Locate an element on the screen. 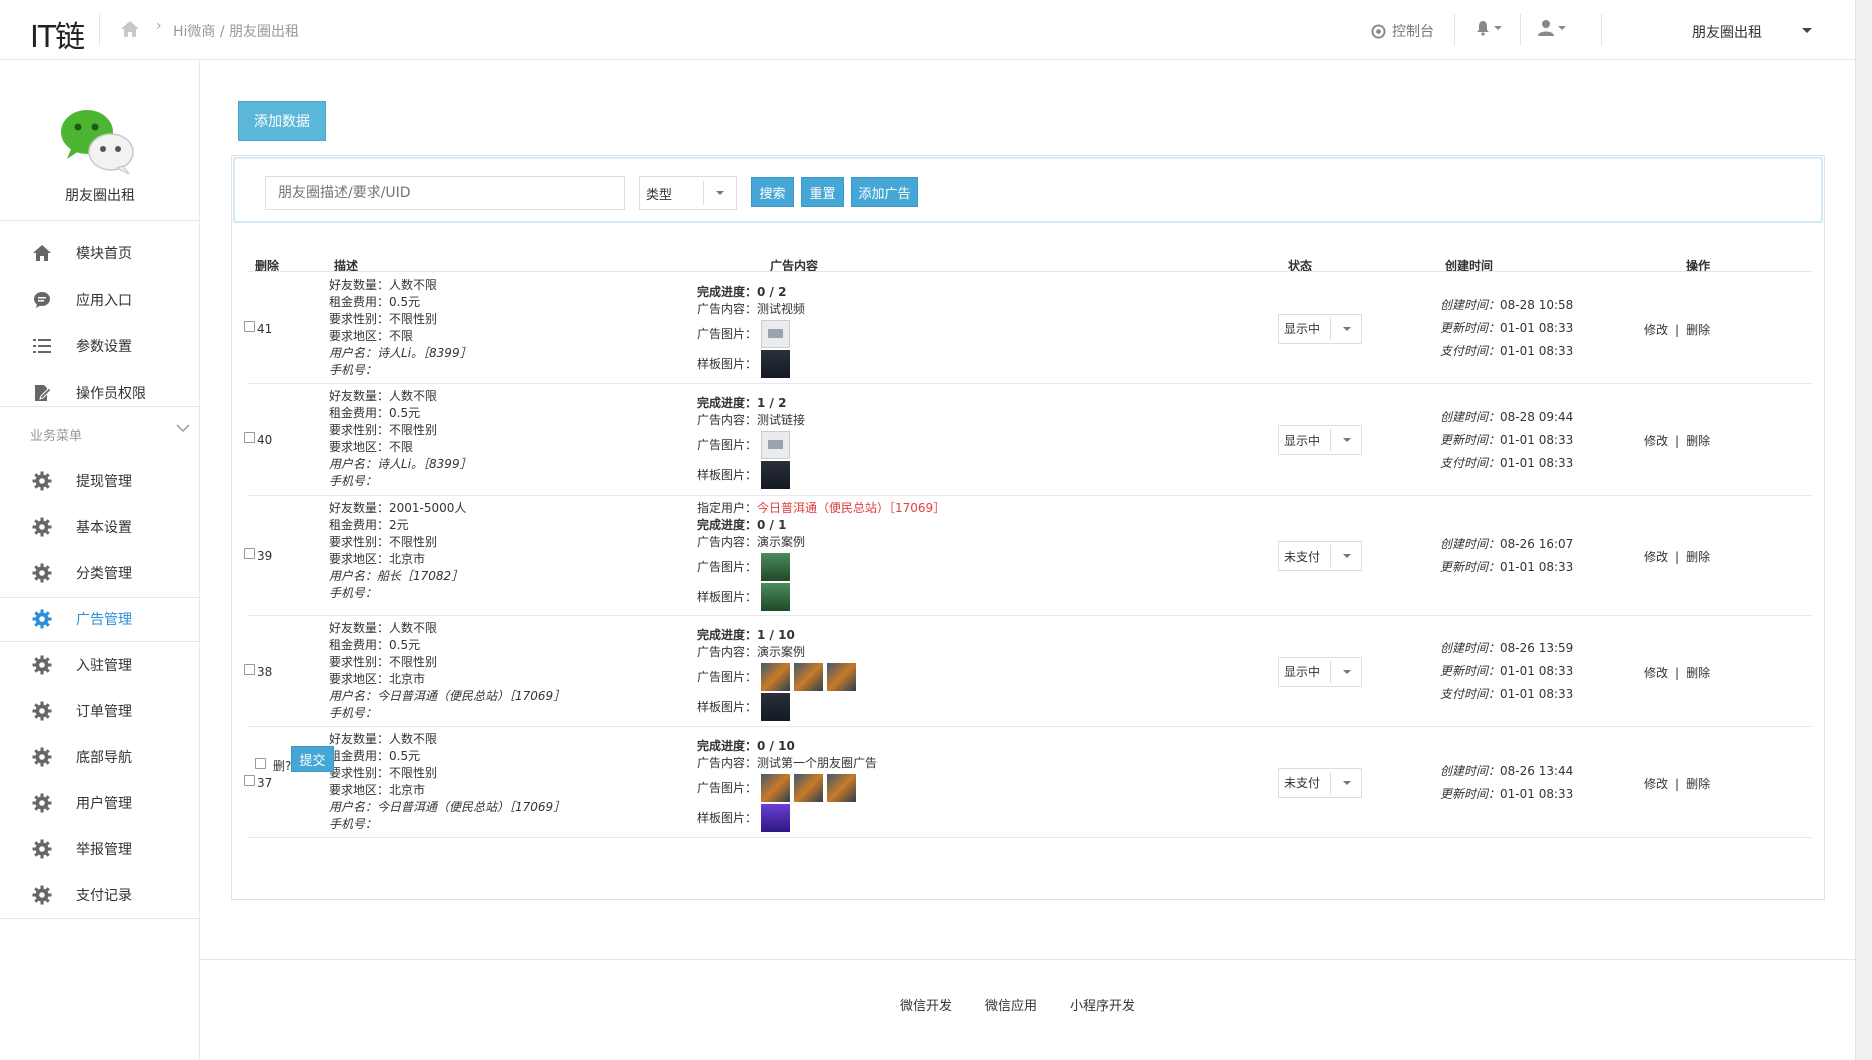 The width and height of the screenshot is (1872, 1060). menu-group-label: 业务菜单 is located at coordinates (56, 436).